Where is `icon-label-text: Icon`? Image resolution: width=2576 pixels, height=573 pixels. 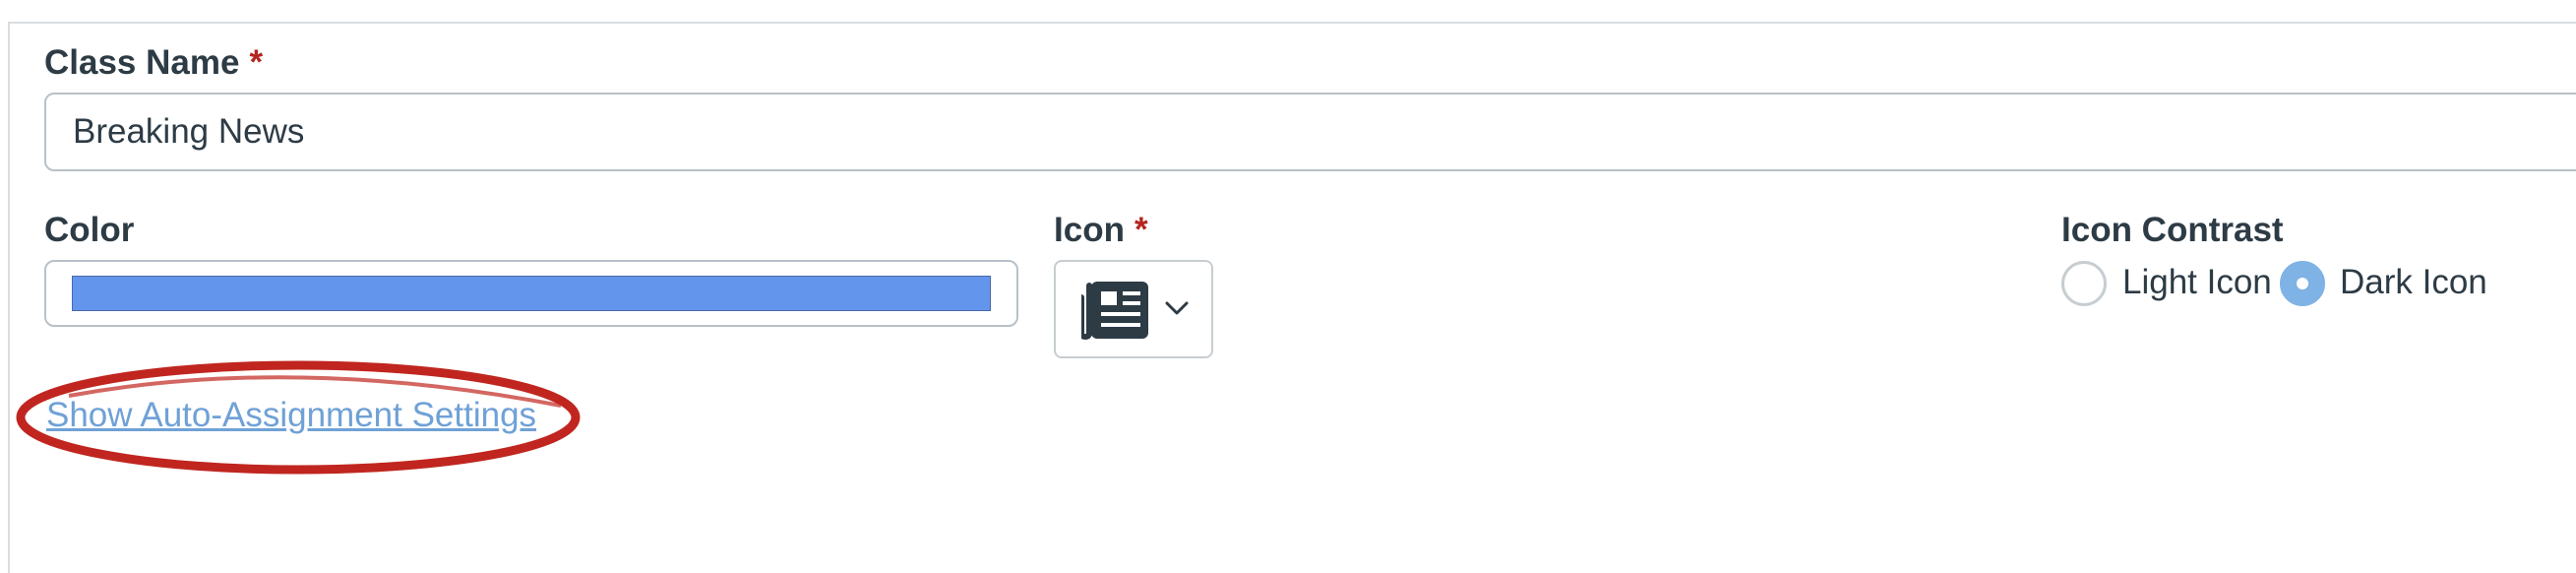
icon-label-text: Icon is located at coordinates (1089, 230).